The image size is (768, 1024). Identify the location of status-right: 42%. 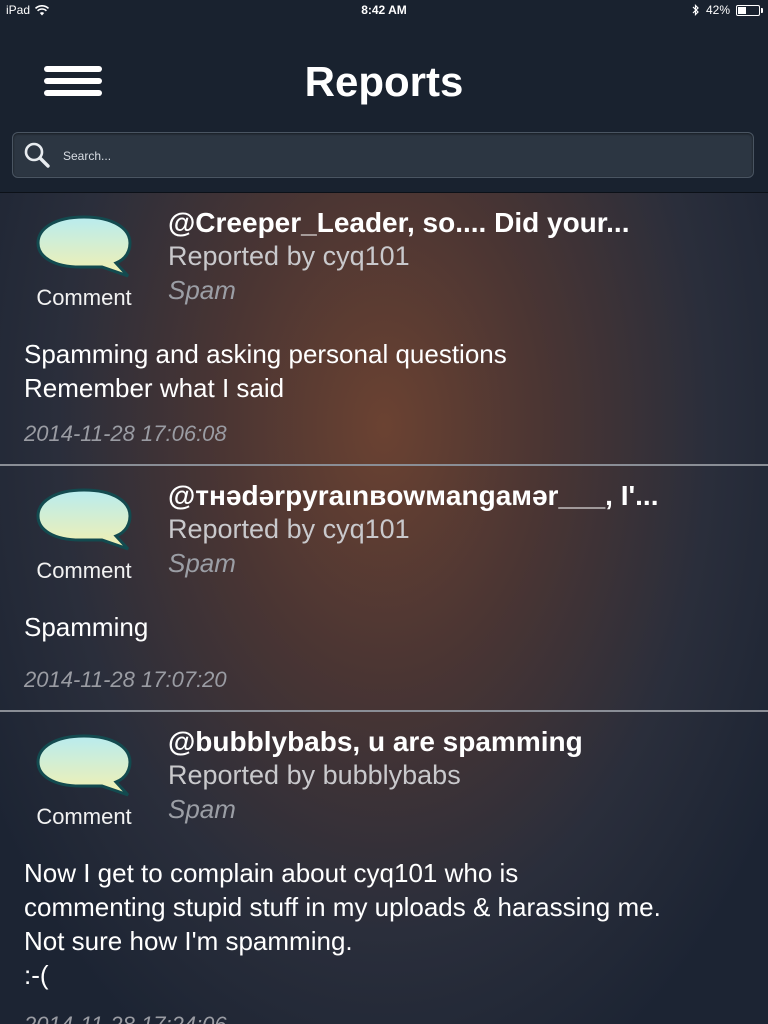
(727, 10).